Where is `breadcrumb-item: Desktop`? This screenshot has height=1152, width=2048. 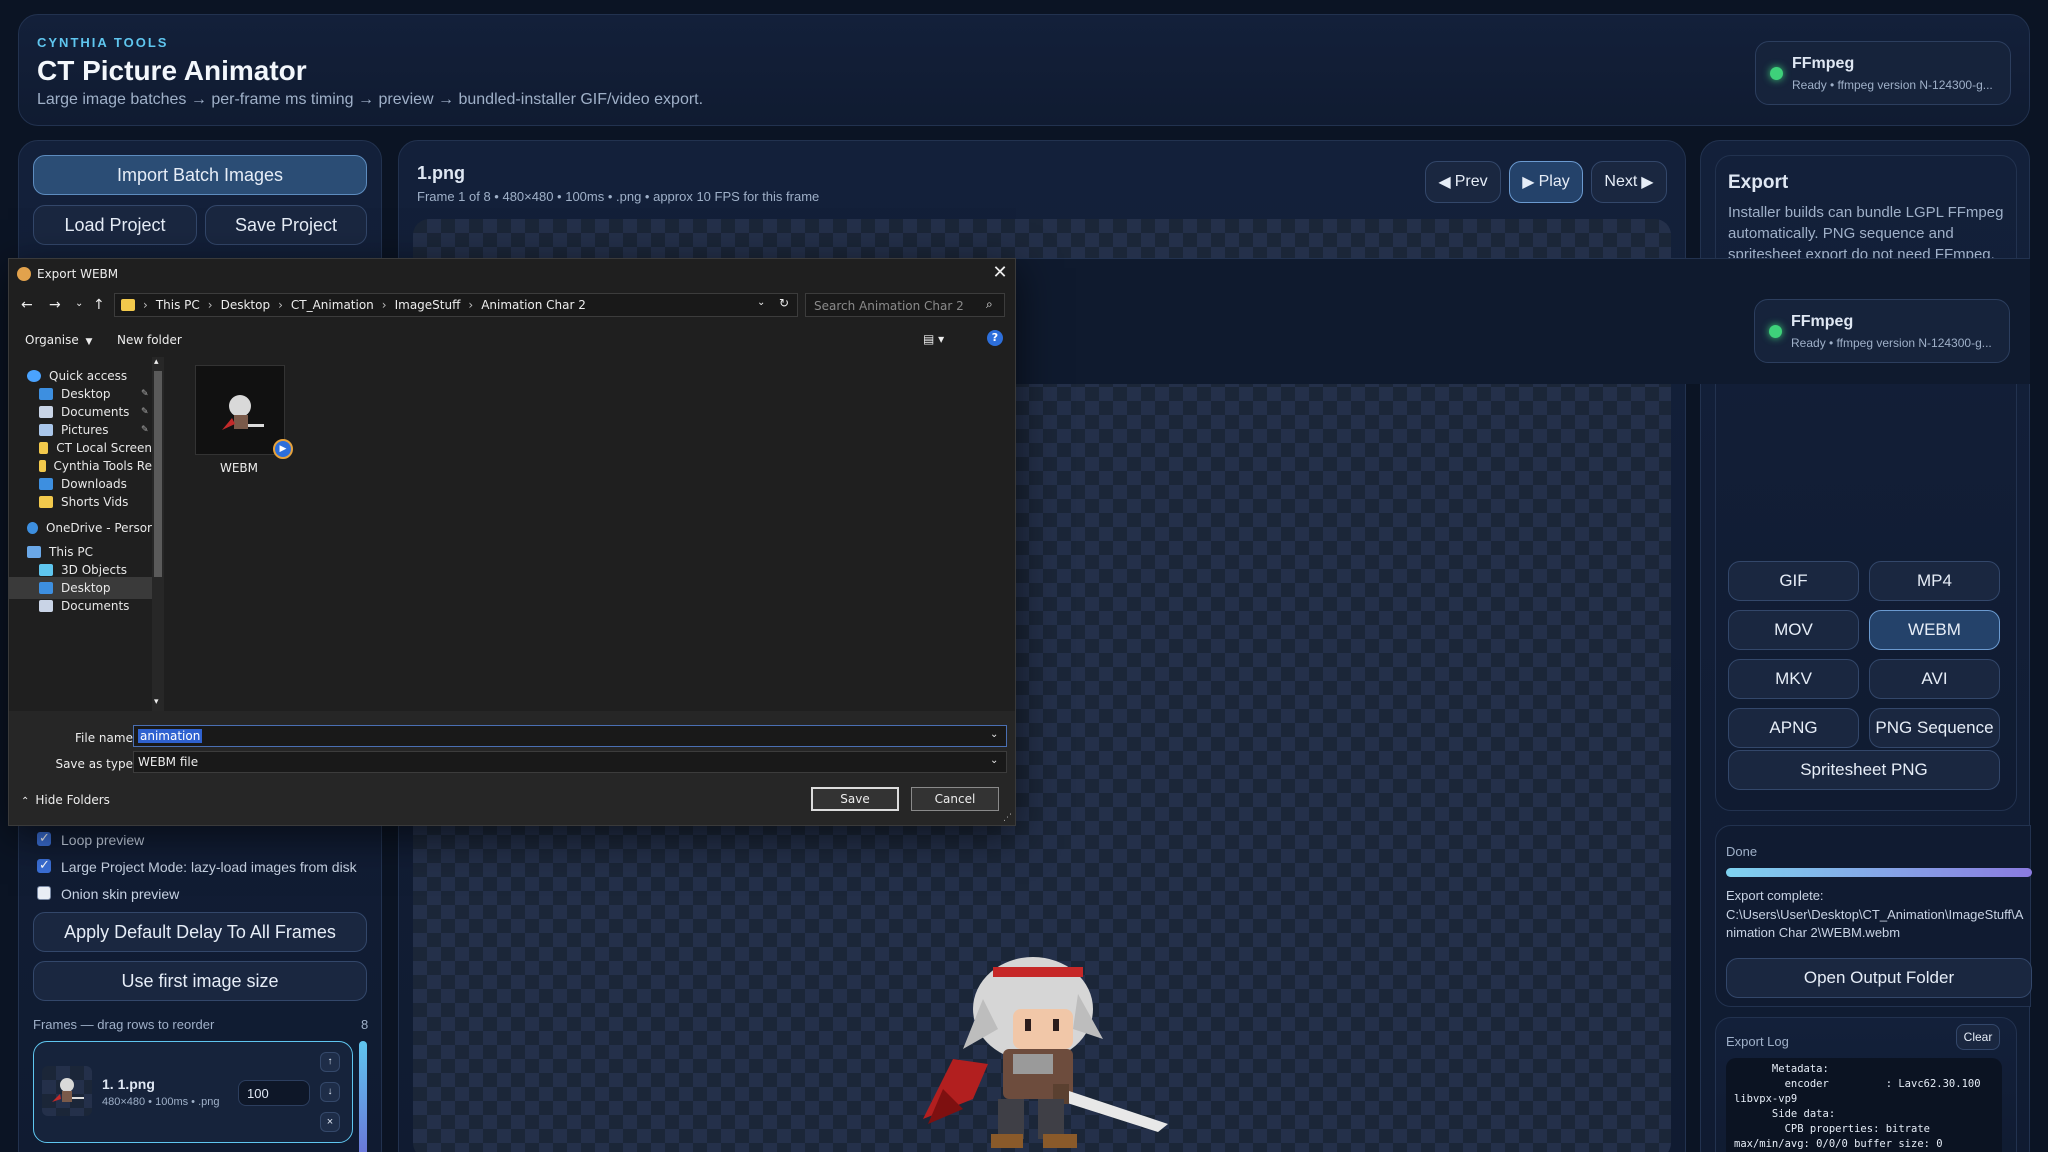
breadcrumb-item: Desktop is located at coordinates (246, 305).